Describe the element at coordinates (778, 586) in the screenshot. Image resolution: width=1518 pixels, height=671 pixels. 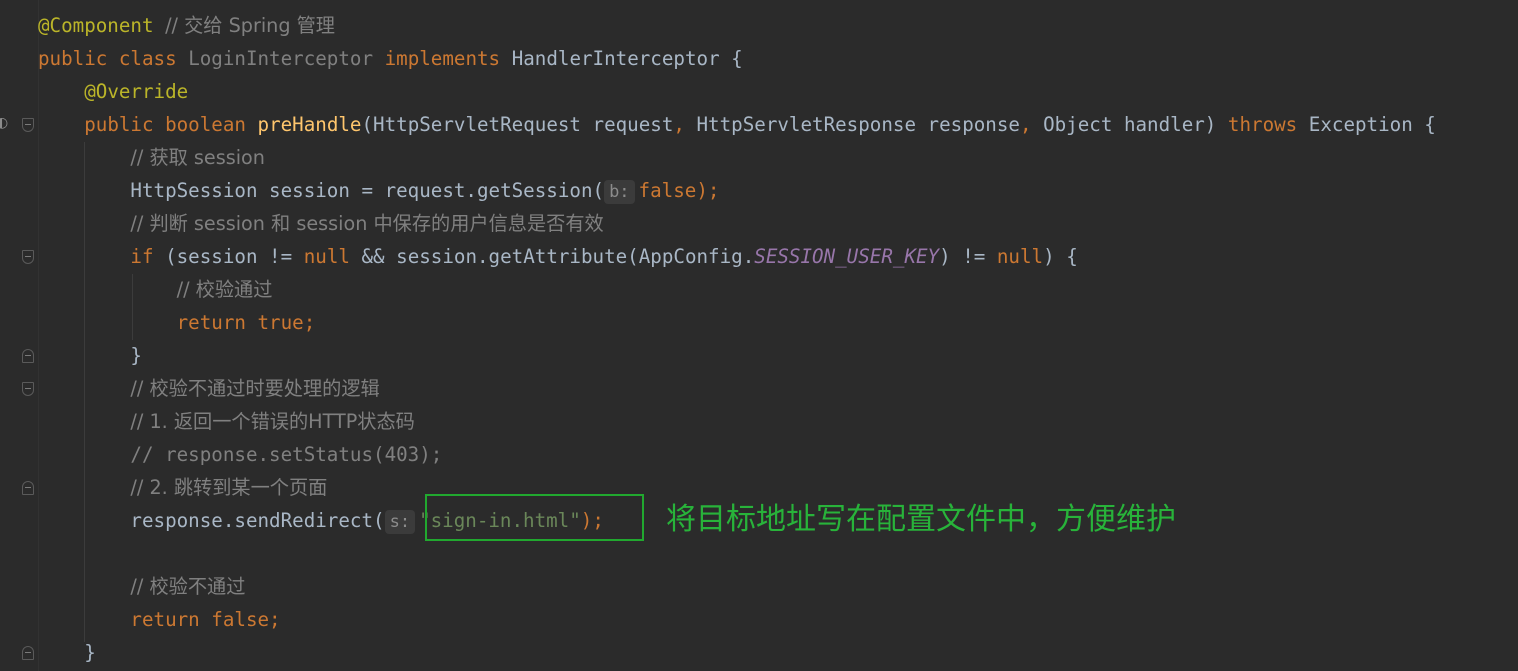
I see `code-line: // 校验不通过` at that location.